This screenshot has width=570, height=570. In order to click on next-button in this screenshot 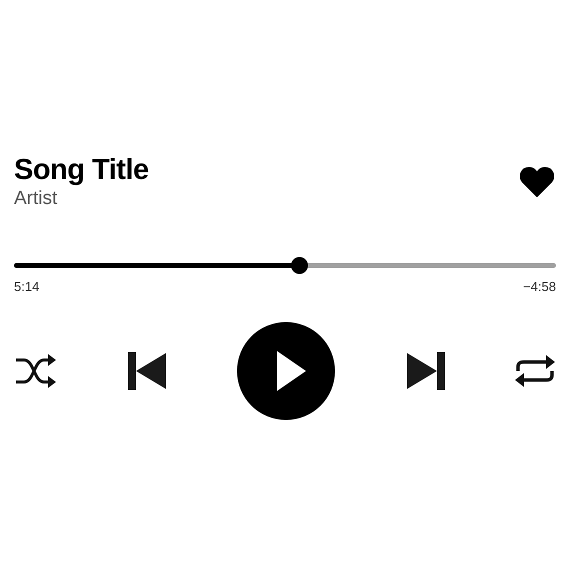, I will do `click(424, 371)`.